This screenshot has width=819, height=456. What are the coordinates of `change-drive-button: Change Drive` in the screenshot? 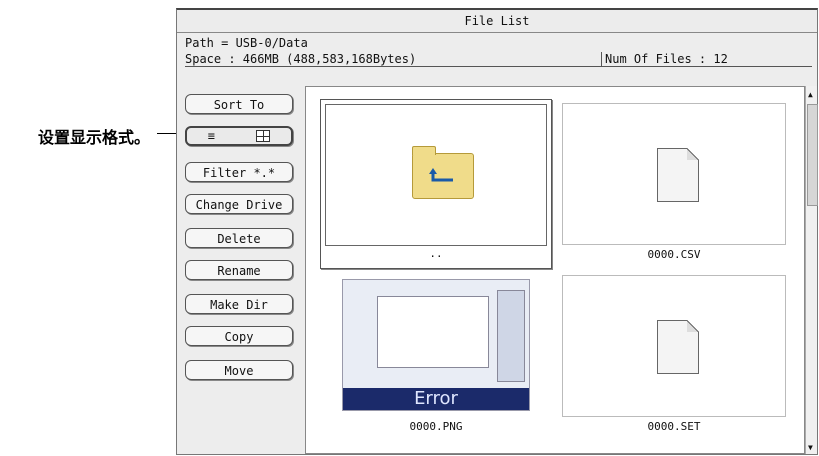 It's located at (239, 204).